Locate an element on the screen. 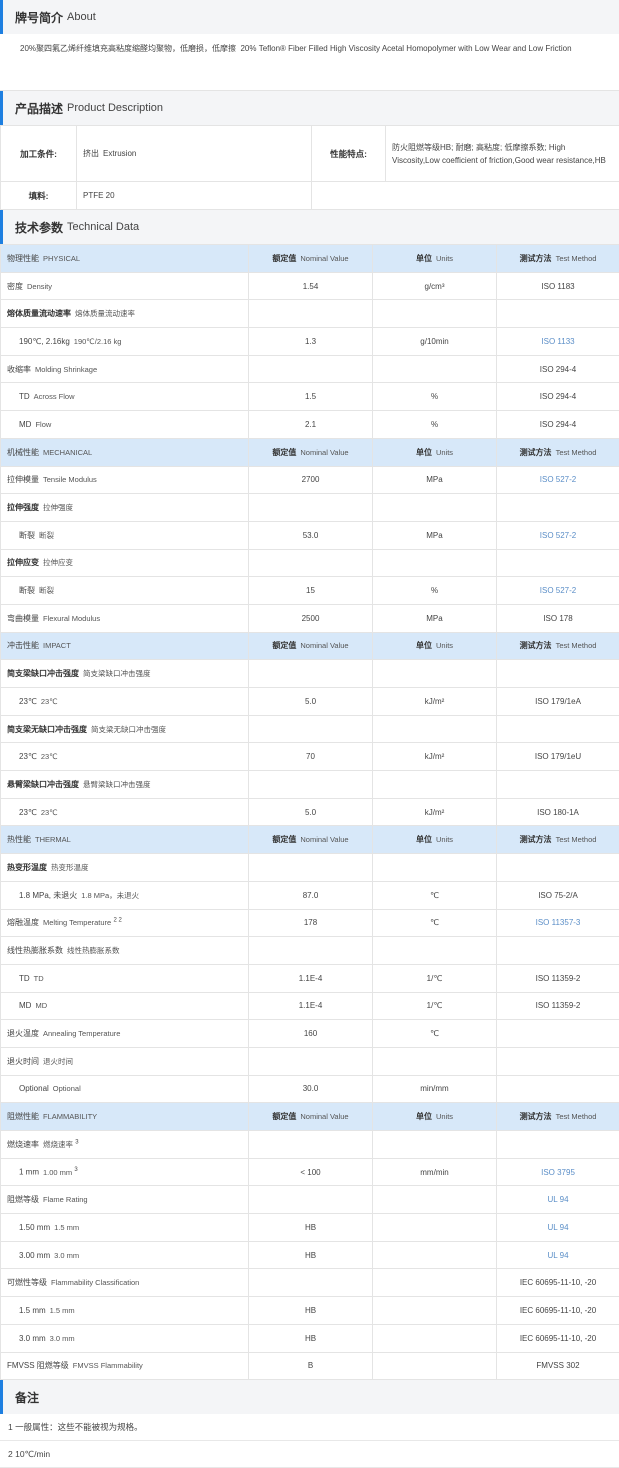 The height and width of the screenshot is (1468, 619). property-value: 15 is located at coordinates (311, 591).